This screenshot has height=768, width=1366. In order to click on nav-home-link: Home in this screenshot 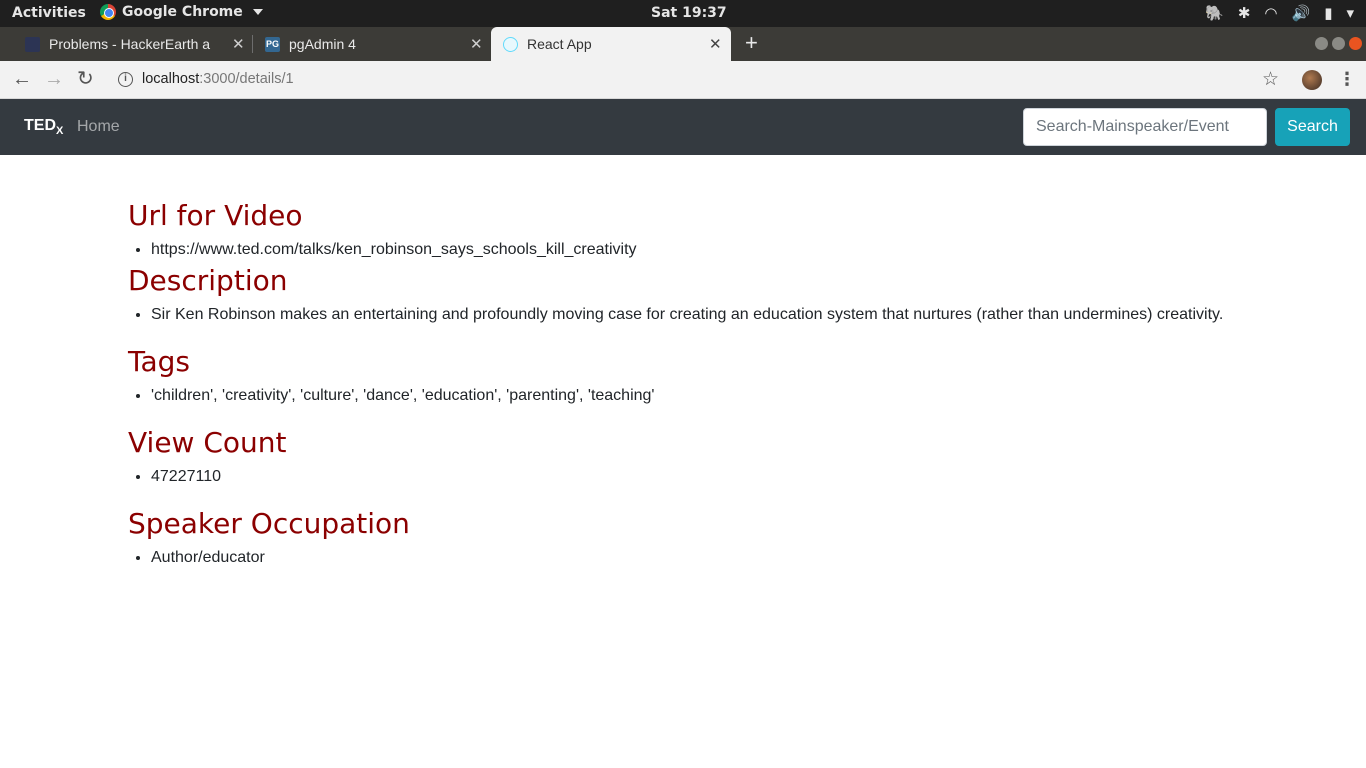, I will do `click(98, 127)`.